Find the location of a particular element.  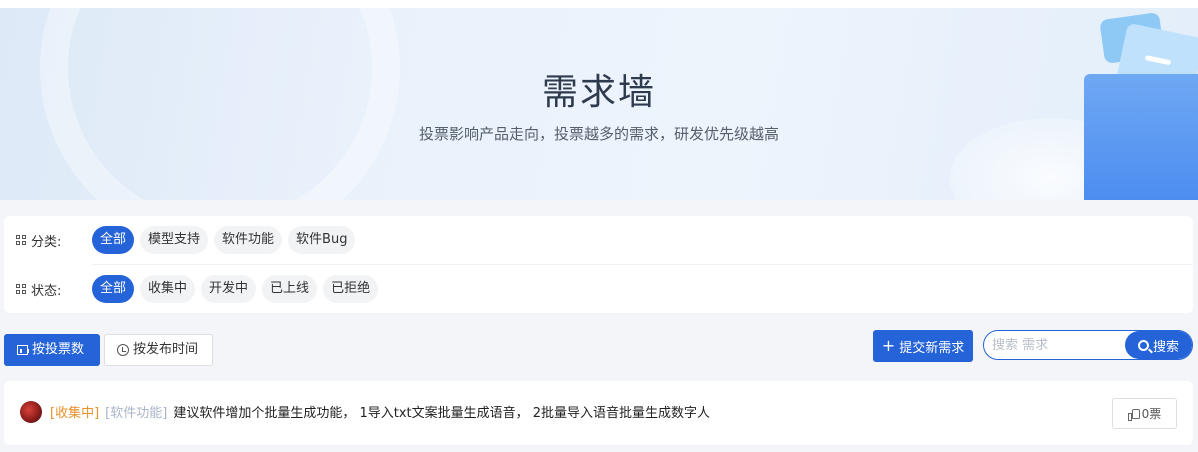

status-chip-group: 全部 收集中 开发中 已上线 已拒绝 is located at coordinates (235, 289).